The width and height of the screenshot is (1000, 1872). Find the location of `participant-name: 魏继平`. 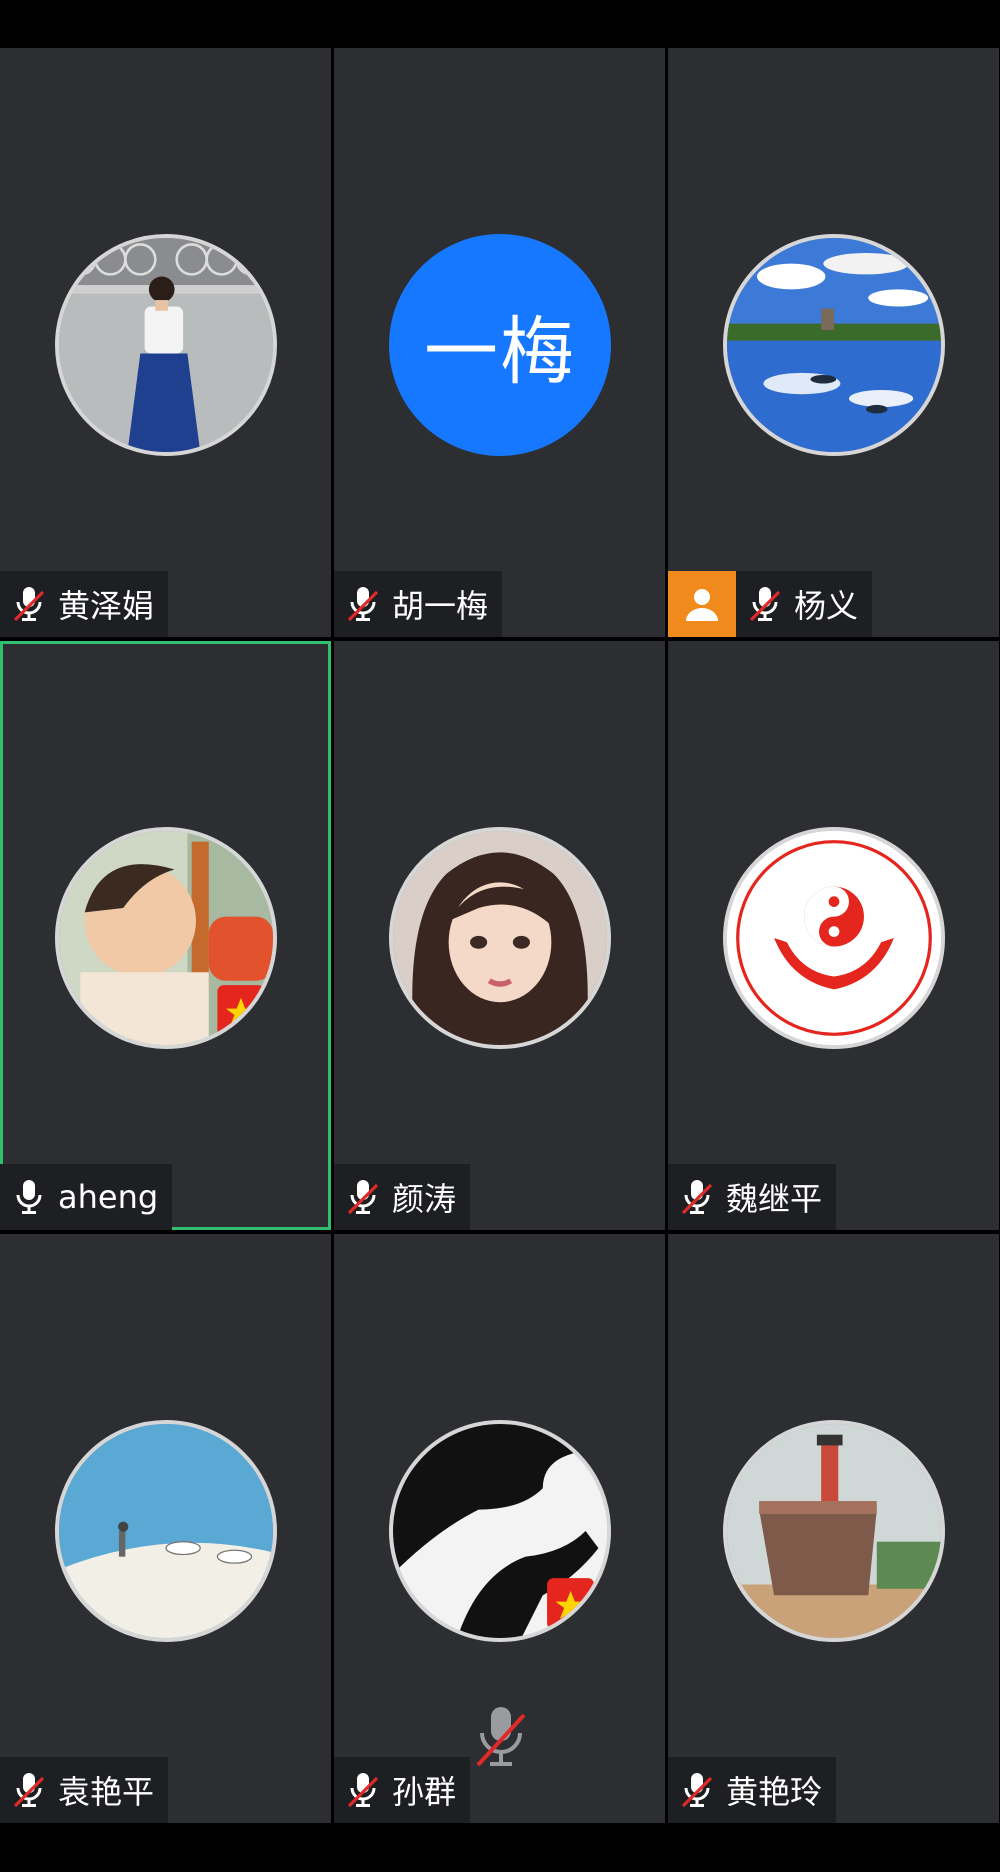

participant-name: 魏继平 is located at coordinates (774, 1199).